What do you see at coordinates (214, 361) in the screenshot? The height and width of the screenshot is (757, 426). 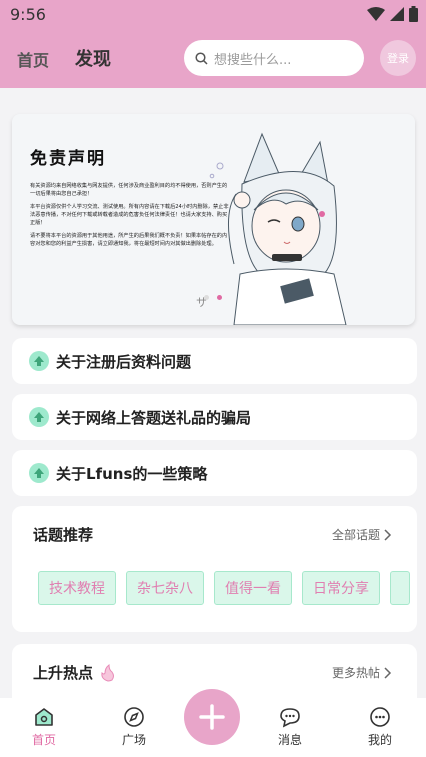 I see `notice-item: 关于注册后资料问题` at bounding box center [214, 361].